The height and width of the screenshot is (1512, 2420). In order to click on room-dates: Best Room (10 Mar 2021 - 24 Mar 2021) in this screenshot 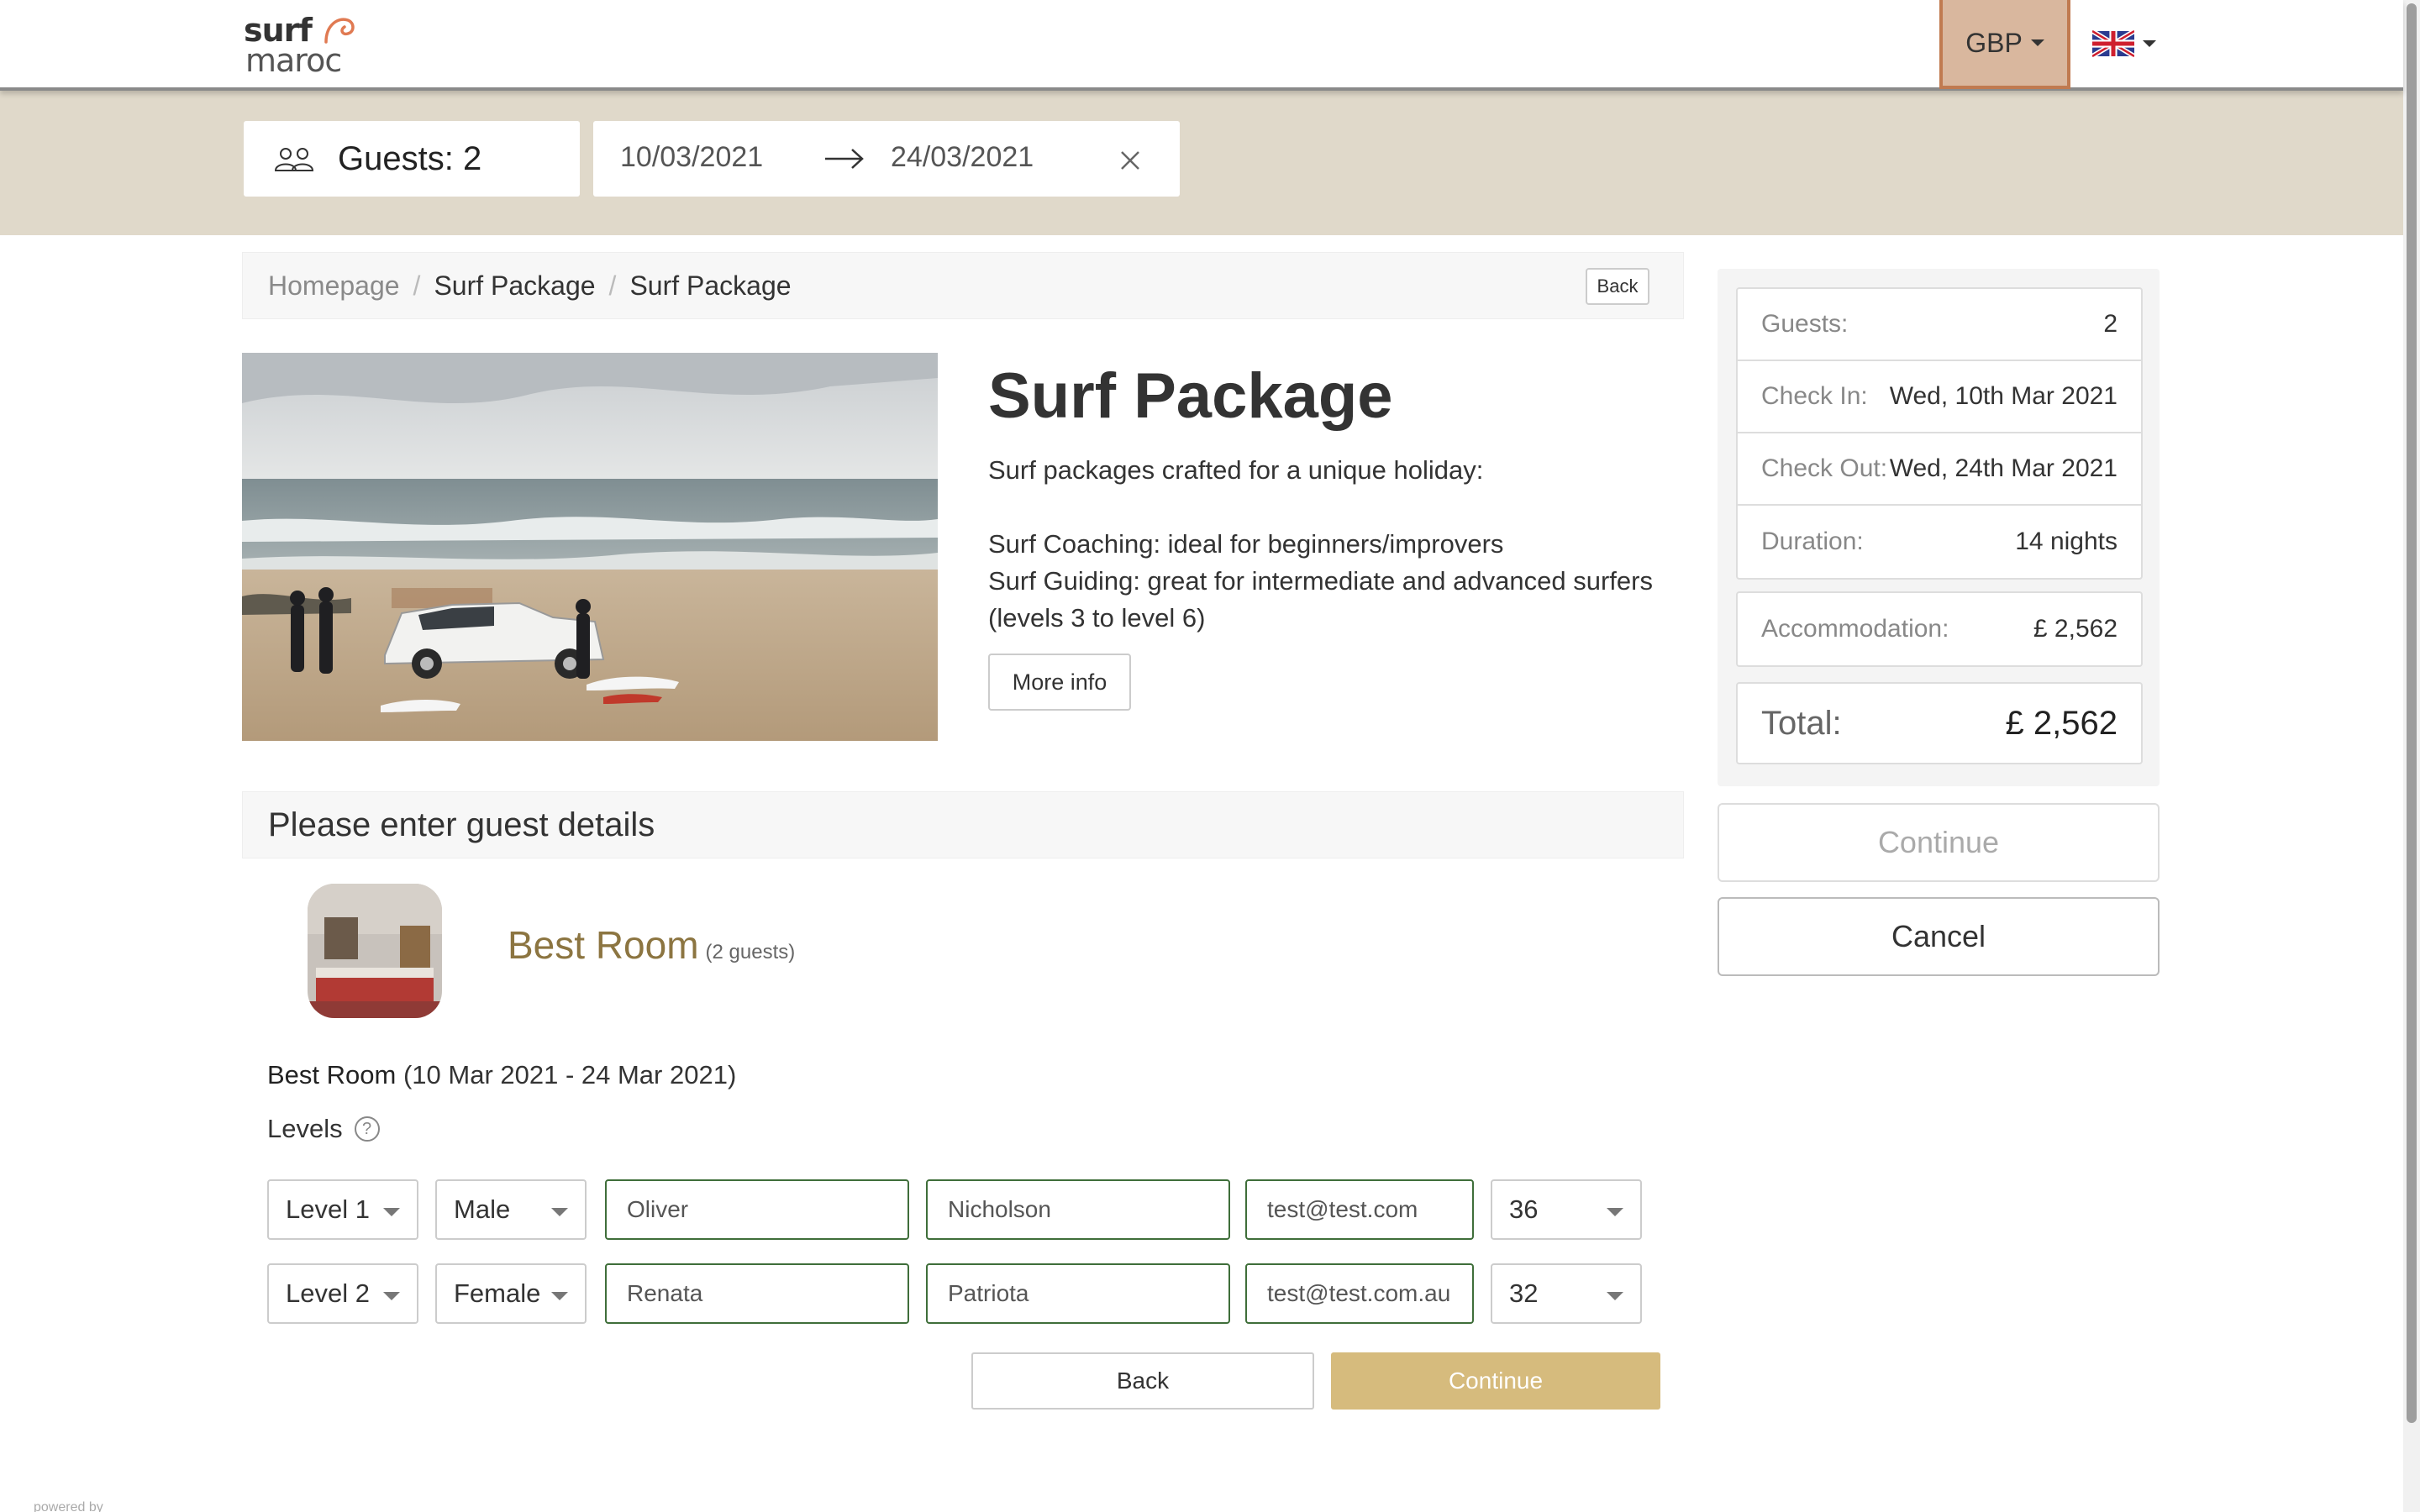, I will do `click(501, 1075)`.